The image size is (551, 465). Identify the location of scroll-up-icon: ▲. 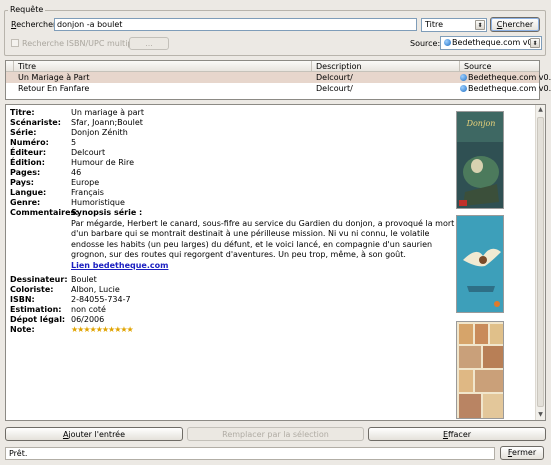
(540, 110).